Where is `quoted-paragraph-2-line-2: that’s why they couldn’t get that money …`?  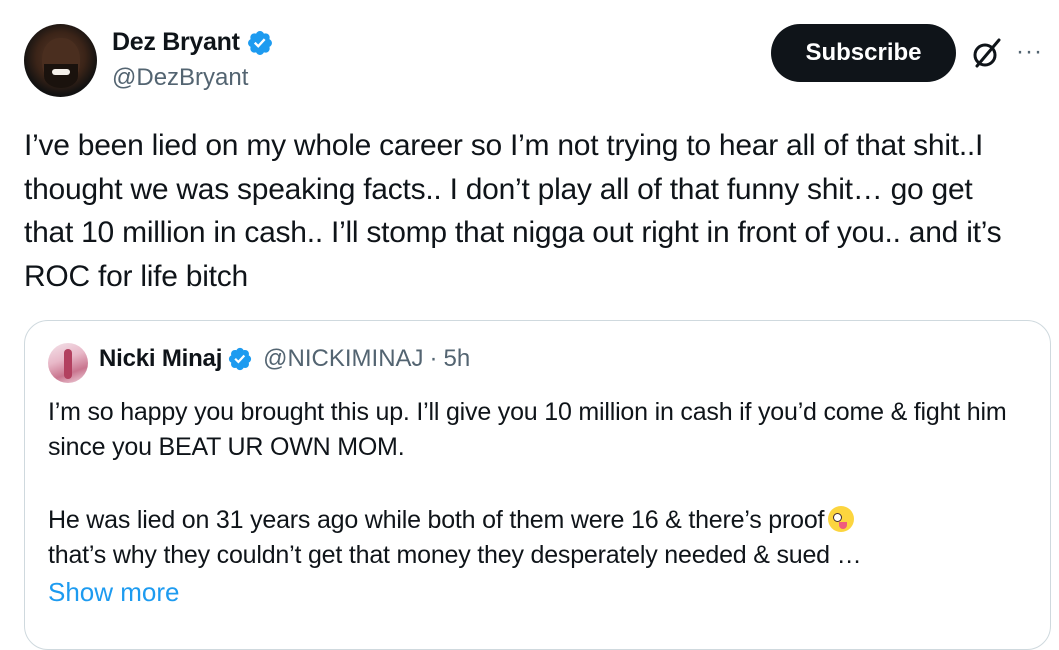
quoted-paragraph-2-line-2: that’s why they couldn’t get that money … is located at coordinates (455, 555).